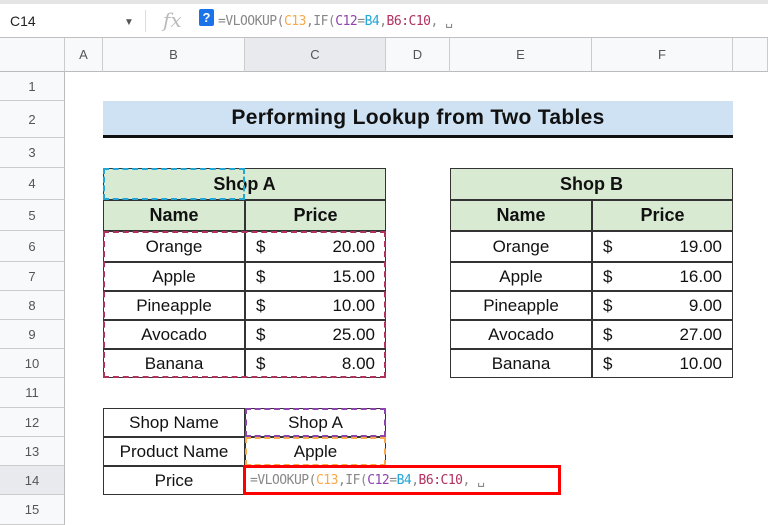 This screenshot has width=768, height=525. Describe the element at coordinates (353, 334) in the screenshot. I see `price-value: 25.00` at that location.